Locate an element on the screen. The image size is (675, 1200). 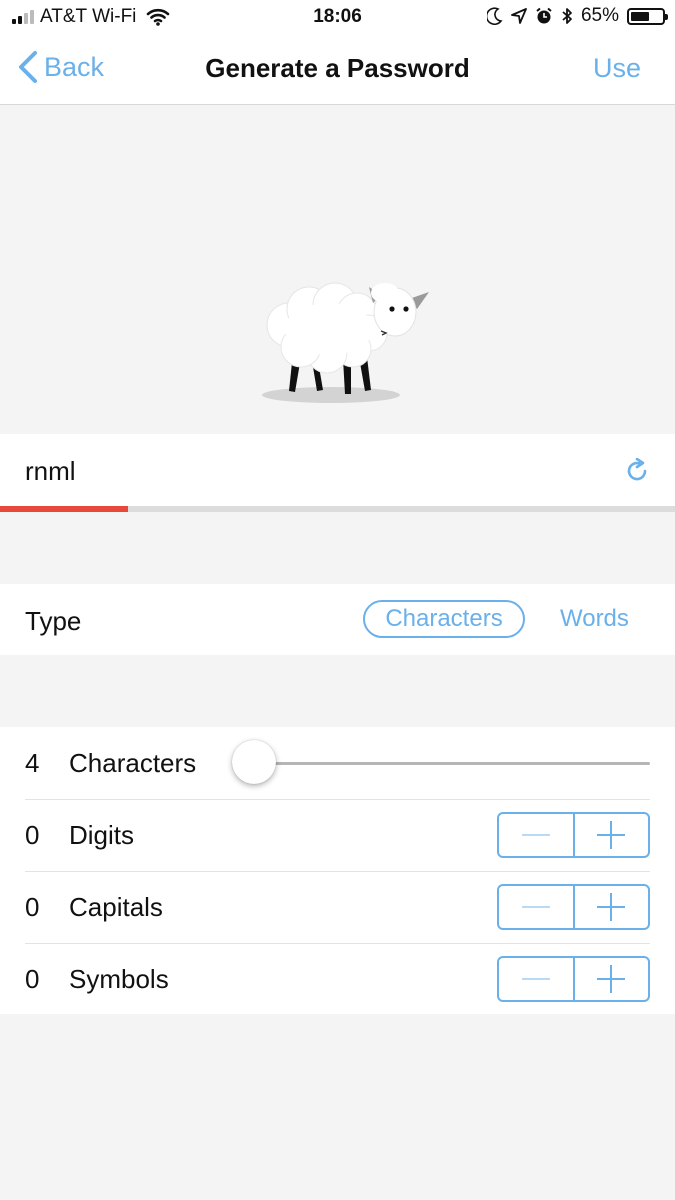
symbols-label: Symbols is located at coordinates (119, 979).